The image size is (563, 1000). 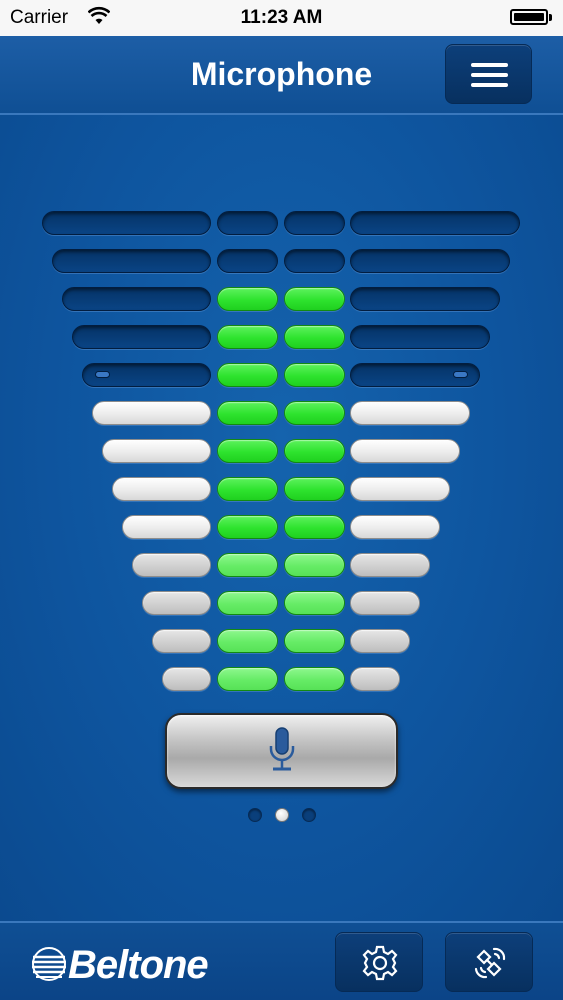 What do you see at coordinates (460, 374) in the screenshot?
I see `level-slider-handle-right` at bounding box center [460, 374].